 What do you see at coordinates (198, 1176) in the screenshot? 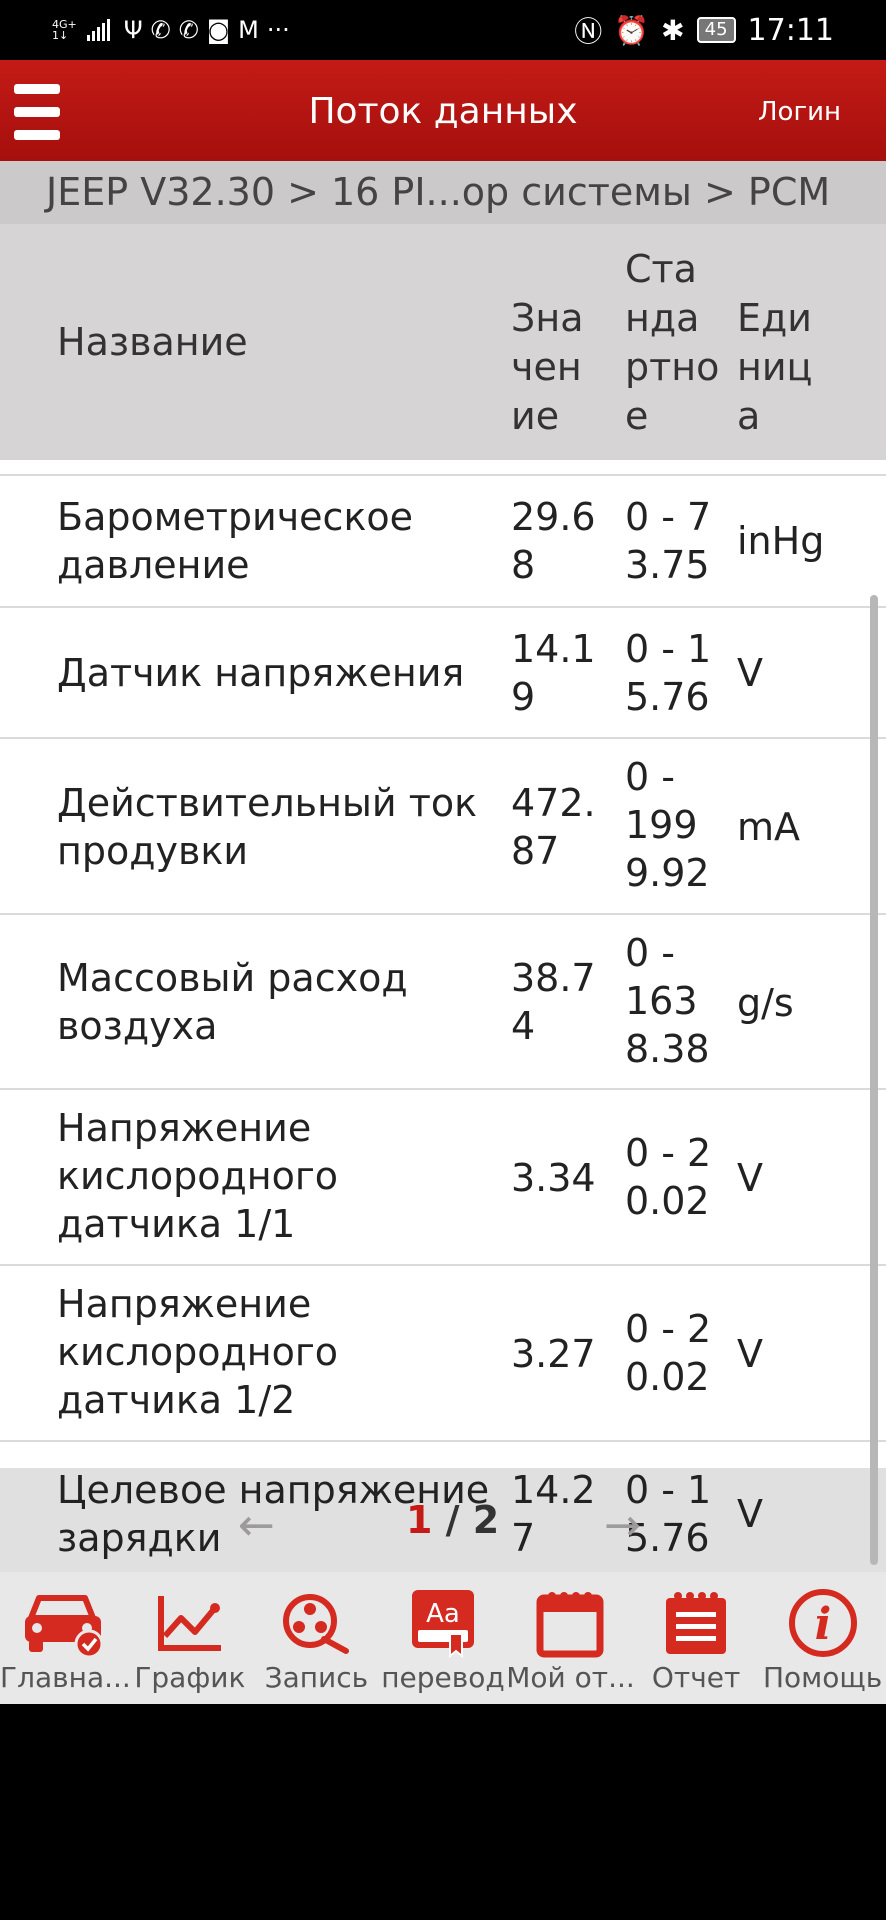
I see `row-name: Напряжение кислородного датчика 1/1` at bounding box center [198, 1176].